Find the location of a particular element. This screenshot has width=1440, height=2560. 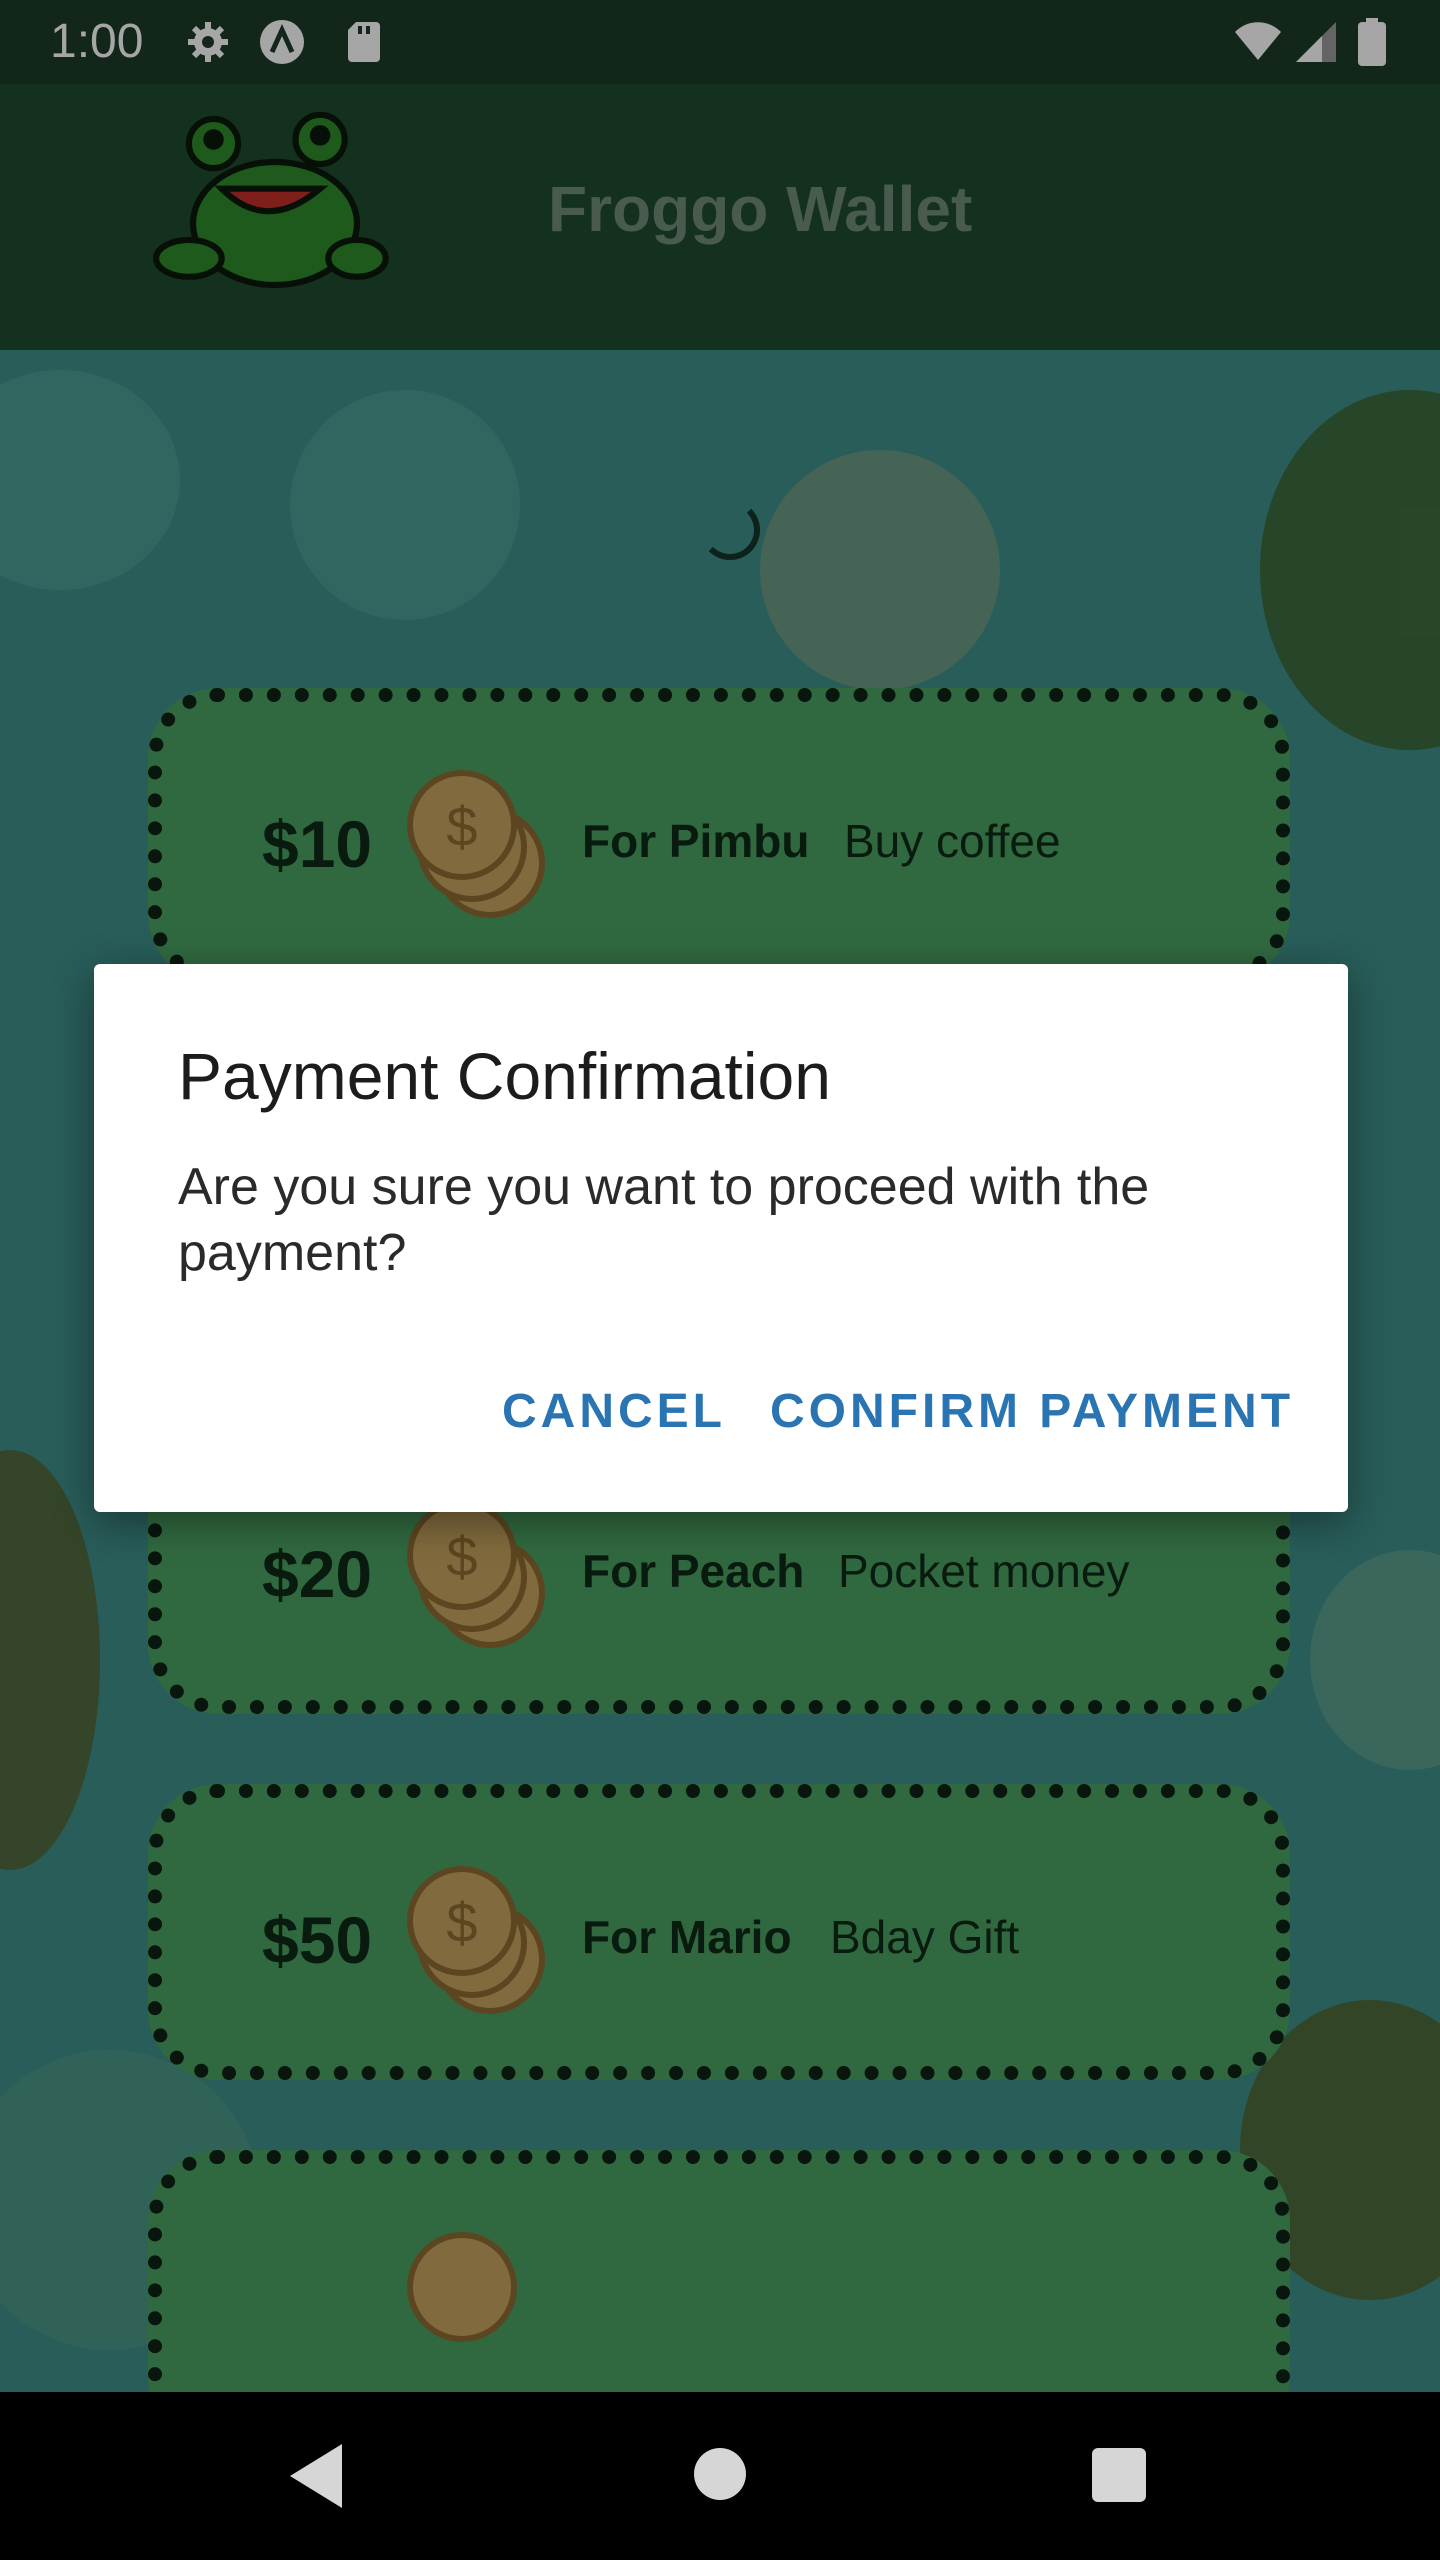

cancel-button: CANCEL is located at coordinates (614, 1411).